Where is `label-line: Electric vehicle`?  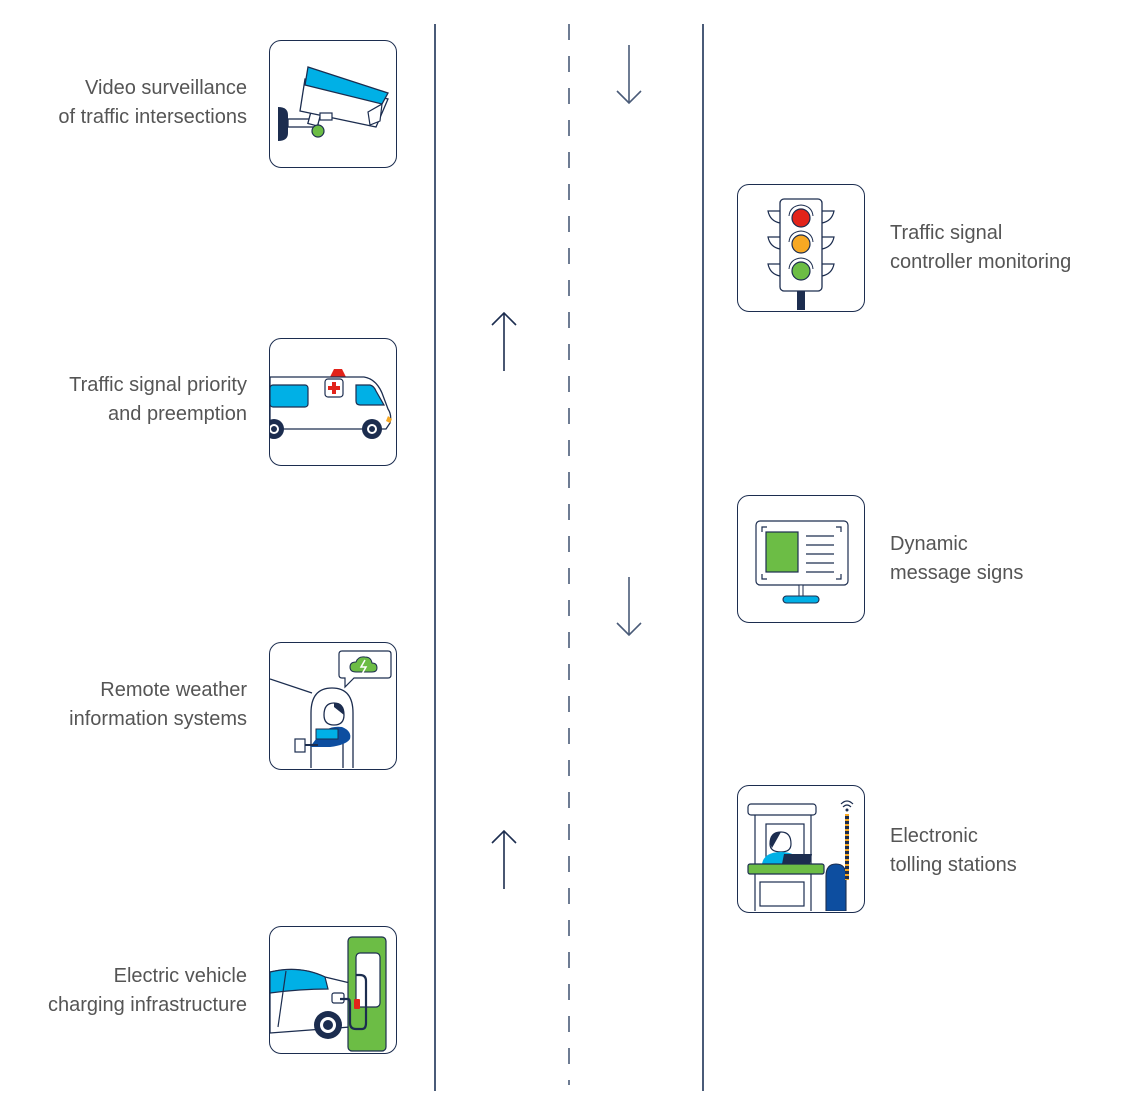
label-line: Electric vehicle is located at coordinates (180, 976).